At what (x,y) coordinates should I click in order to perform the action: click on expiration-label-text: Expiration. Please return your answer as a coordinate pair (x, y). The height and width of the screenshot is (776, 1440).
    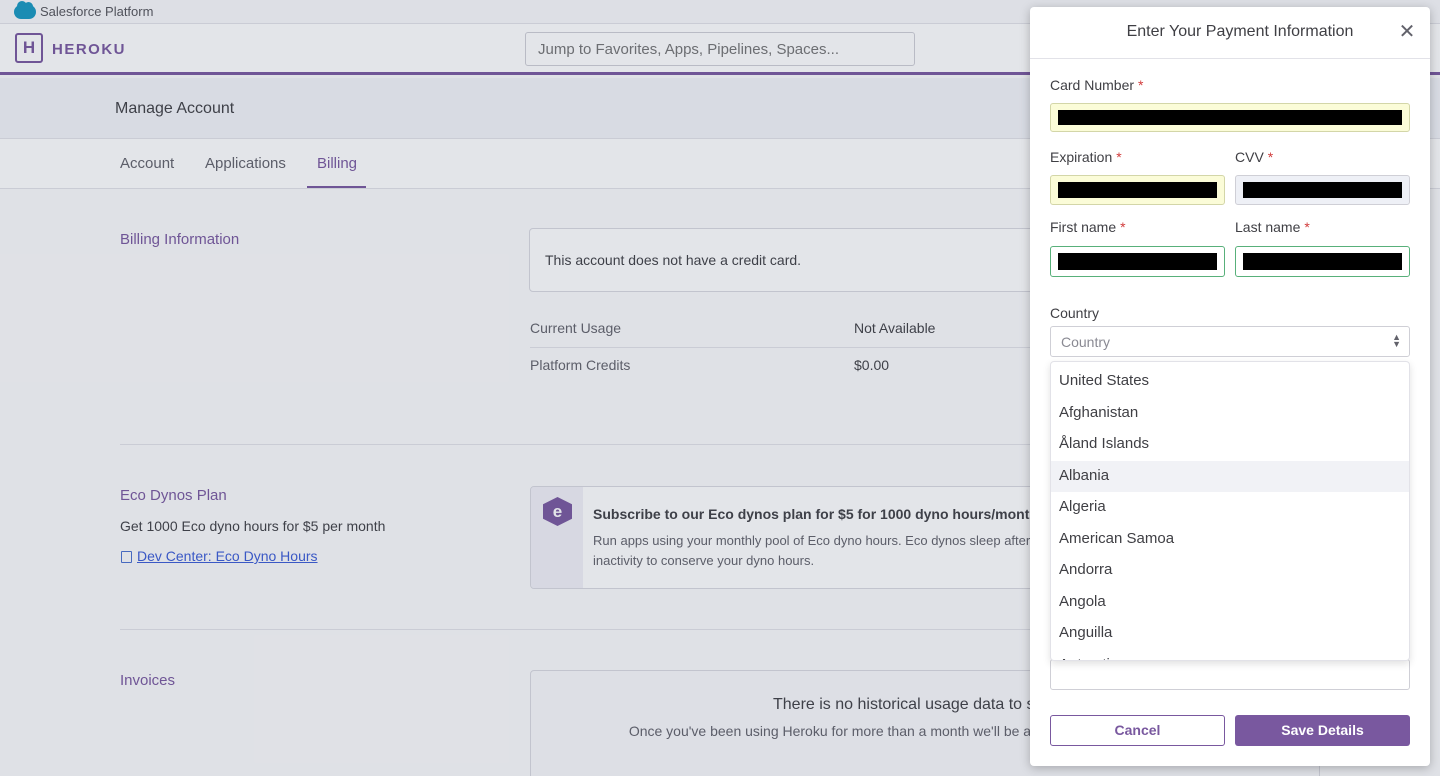
    Looking at the image, I should click on (1081, 157).